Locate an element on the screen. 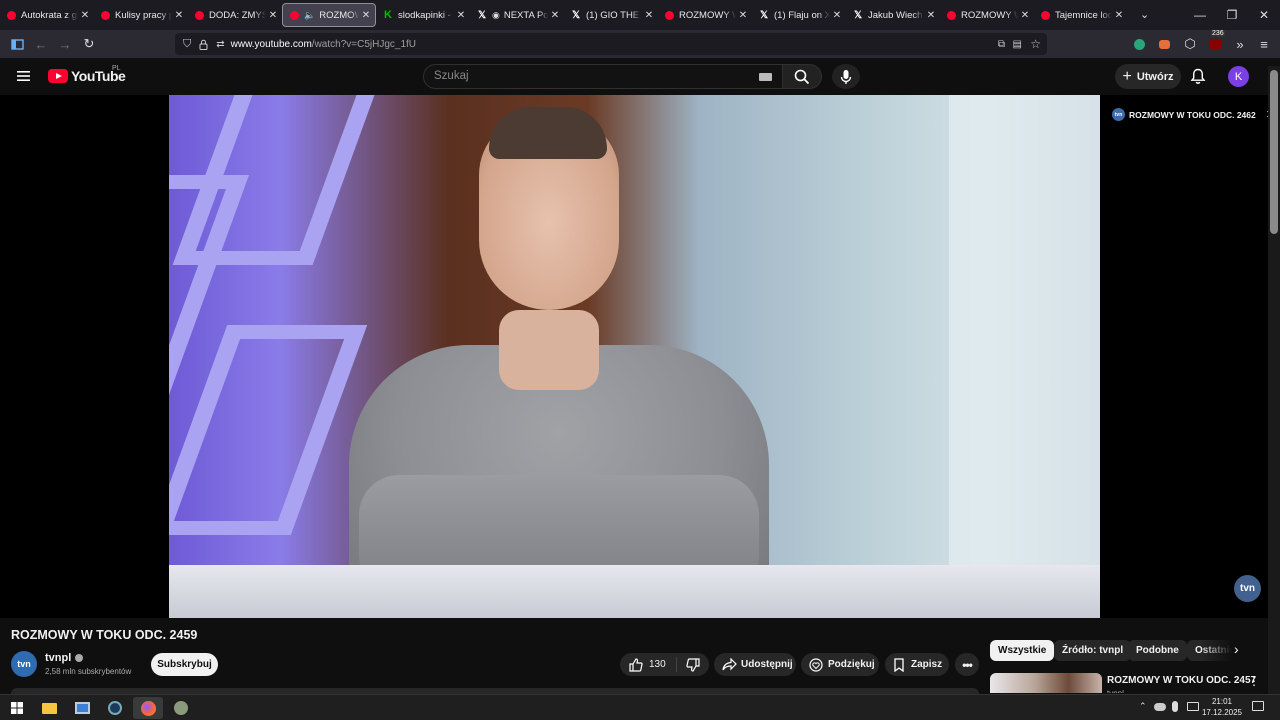 Image resolution: width=1280 pixels, height=720 pixels. forward-icon: → is located at coordinates (65, 44).